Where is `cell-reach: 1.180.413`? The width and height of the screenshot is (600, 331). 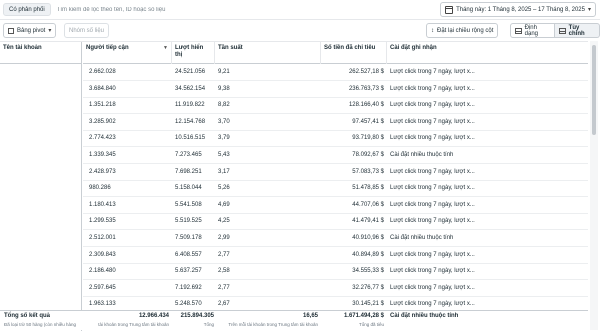
cell-reach: 1.180.413 is located at coordinates (102, 204).